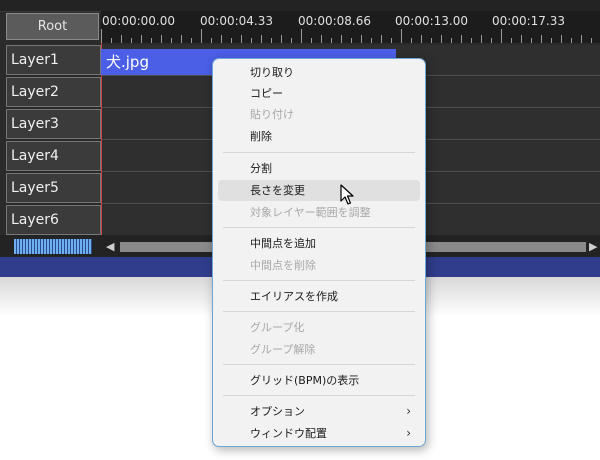 The image size is (600, 460). I want to click on menu-item-change-length: 長さを変更, so click(319, 190).